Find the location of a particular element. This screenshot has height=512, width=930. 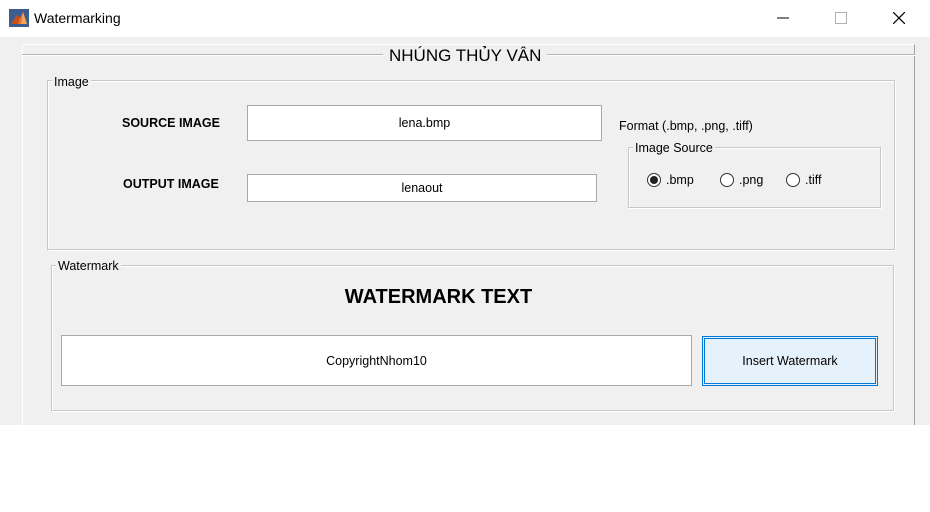

watermark-heading: WATERMARK TEXT is located at coordinates (438, 297).